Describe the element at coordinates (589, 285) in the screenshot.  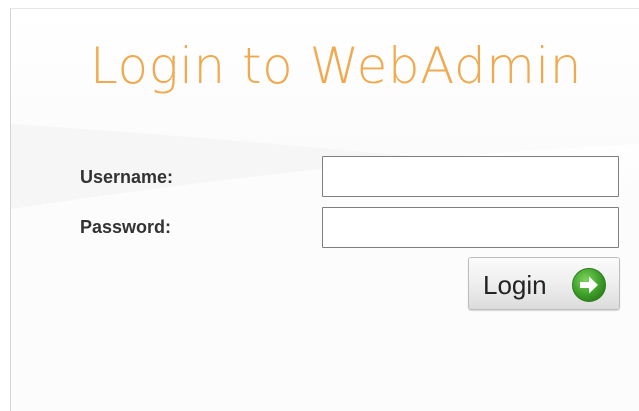
I see `arrow-right-circle-icon` at that location.